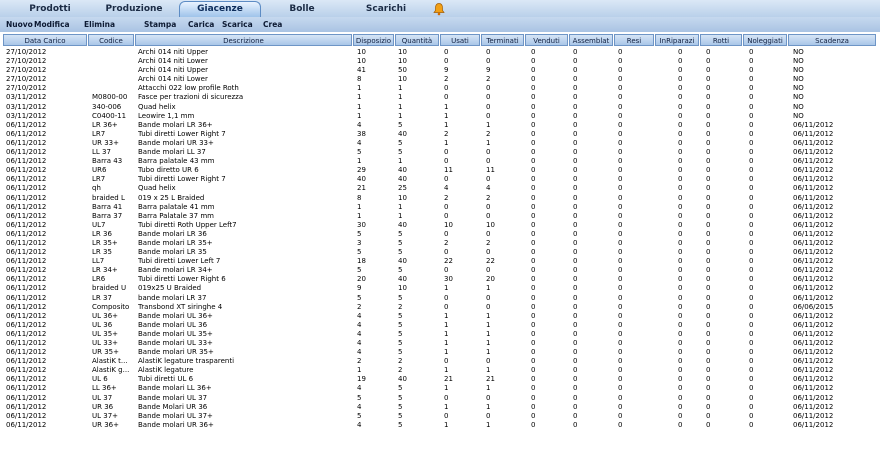 This screenshot has height=469, width=880. I want to click on column-header: Venduti, so click(546, 40).